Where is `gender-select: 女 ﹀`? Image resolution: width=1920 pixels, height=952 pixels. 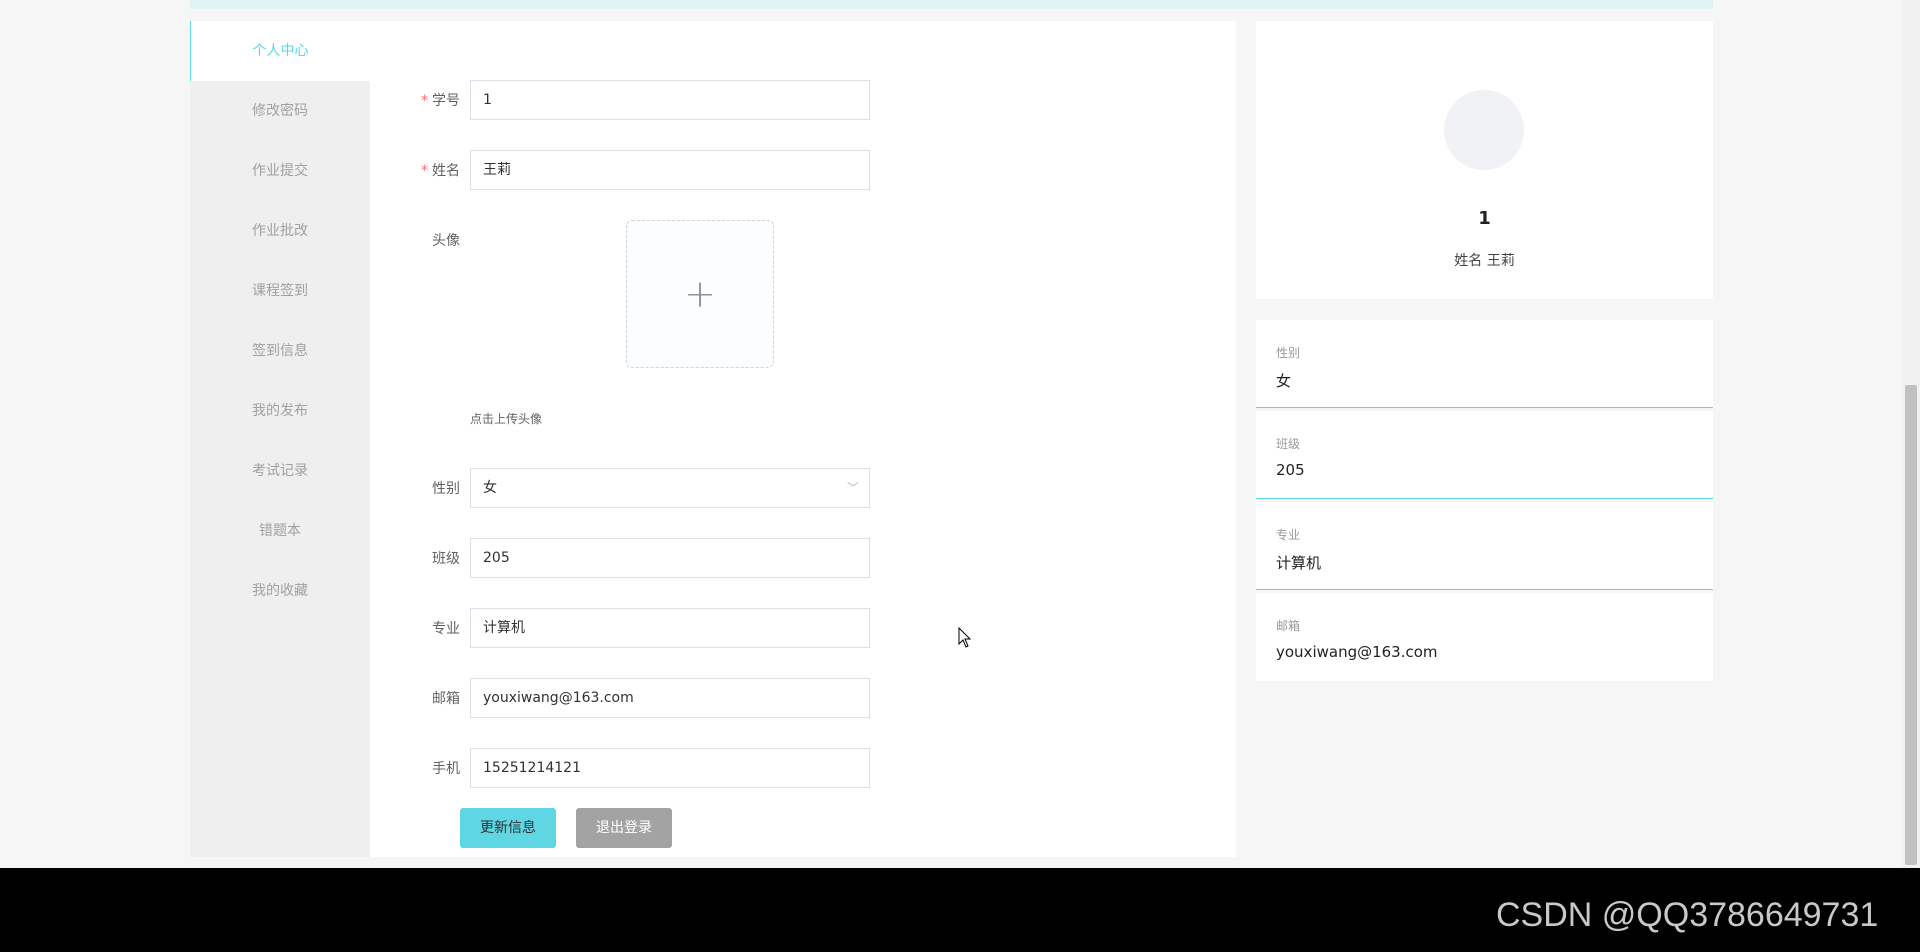 gender-select: 女 ﹀ is located at coordinates (670, 488).